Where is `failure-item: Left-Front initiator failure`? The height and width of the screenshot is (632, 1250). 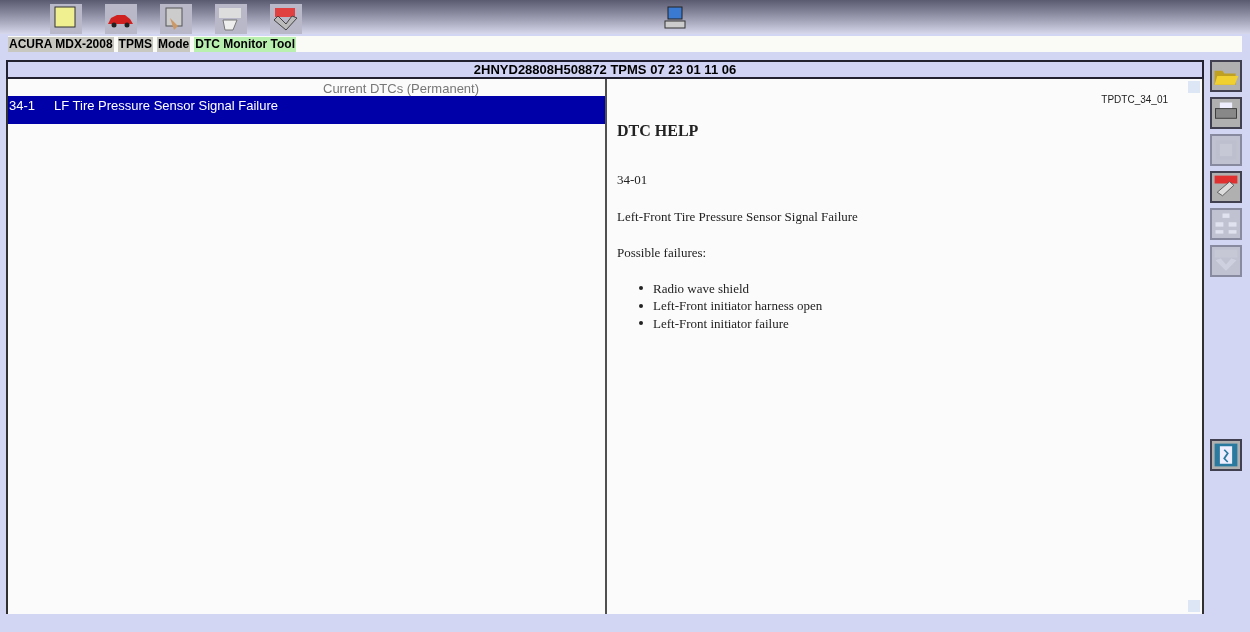 failure-item: Left-Front initiator failure is located at coordinates (721, 323).